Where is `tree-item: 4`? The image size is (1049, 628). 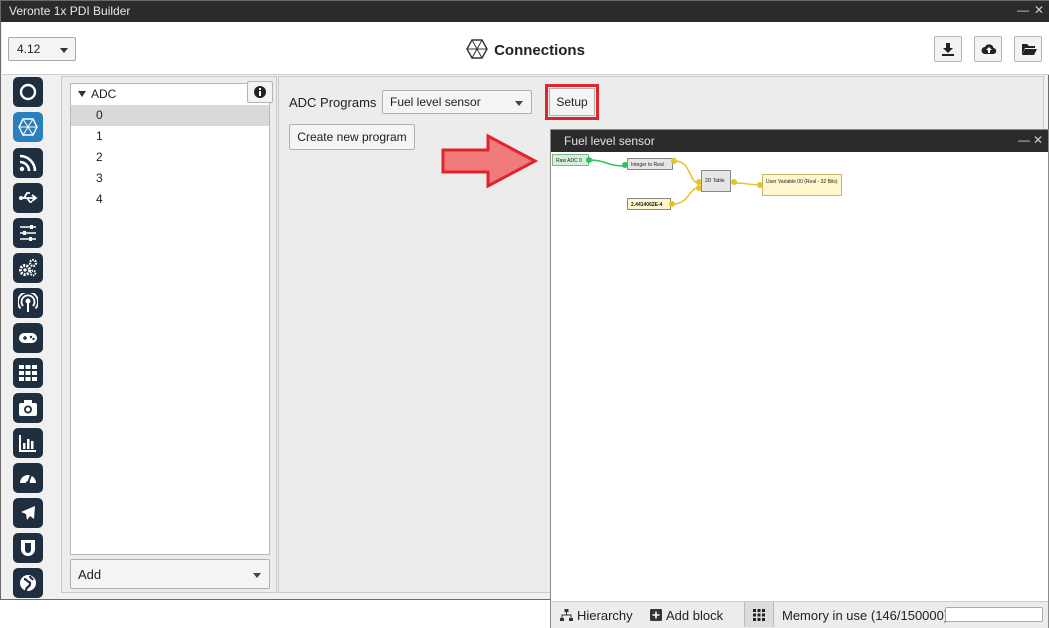 tree-item: 4 is located at coordinates (170, 199).